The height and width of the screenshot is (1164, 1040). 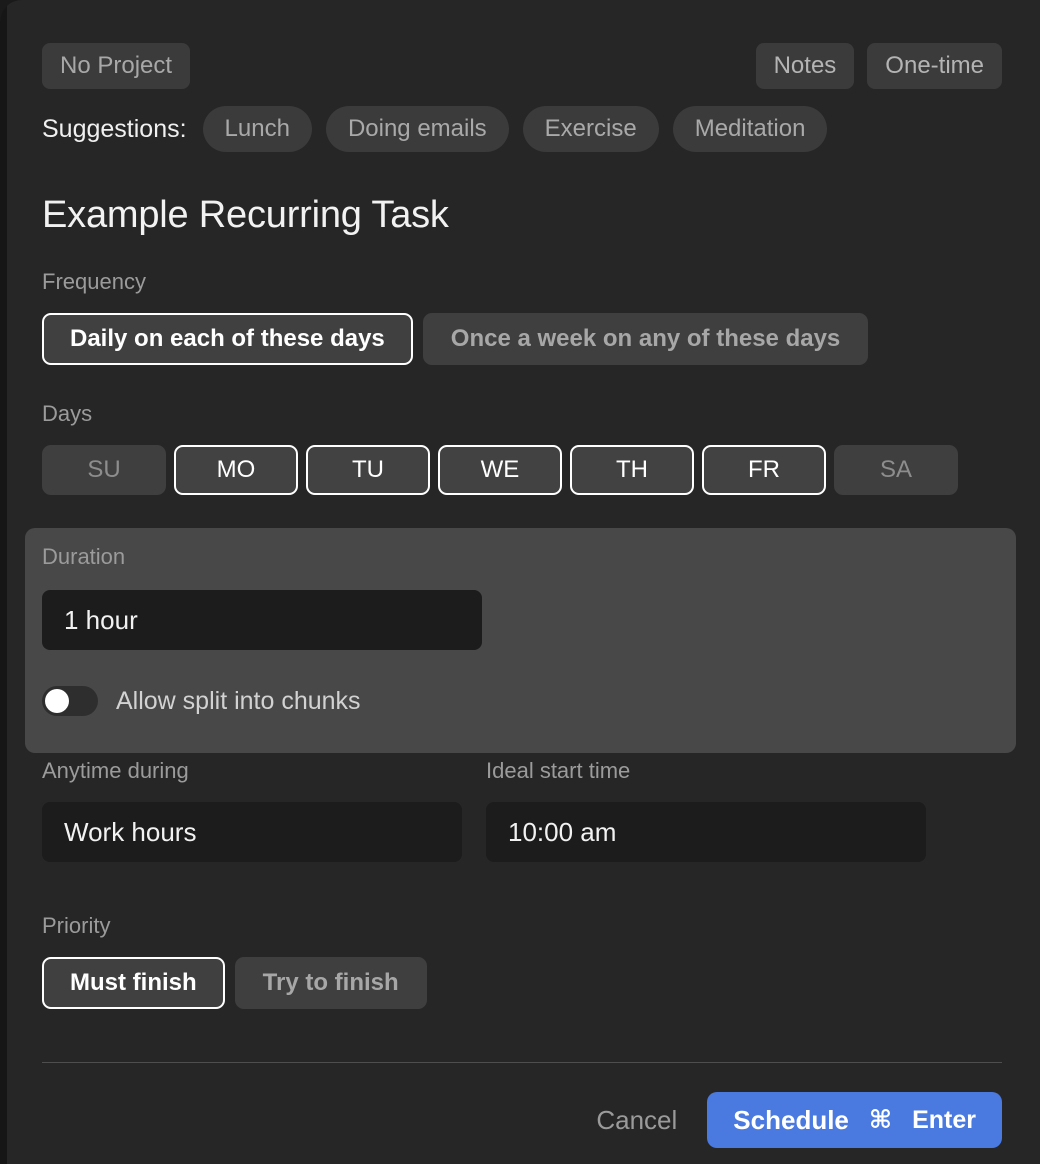 I want to click on command-key-icon: ⌘, so click(x=880, y=1119).